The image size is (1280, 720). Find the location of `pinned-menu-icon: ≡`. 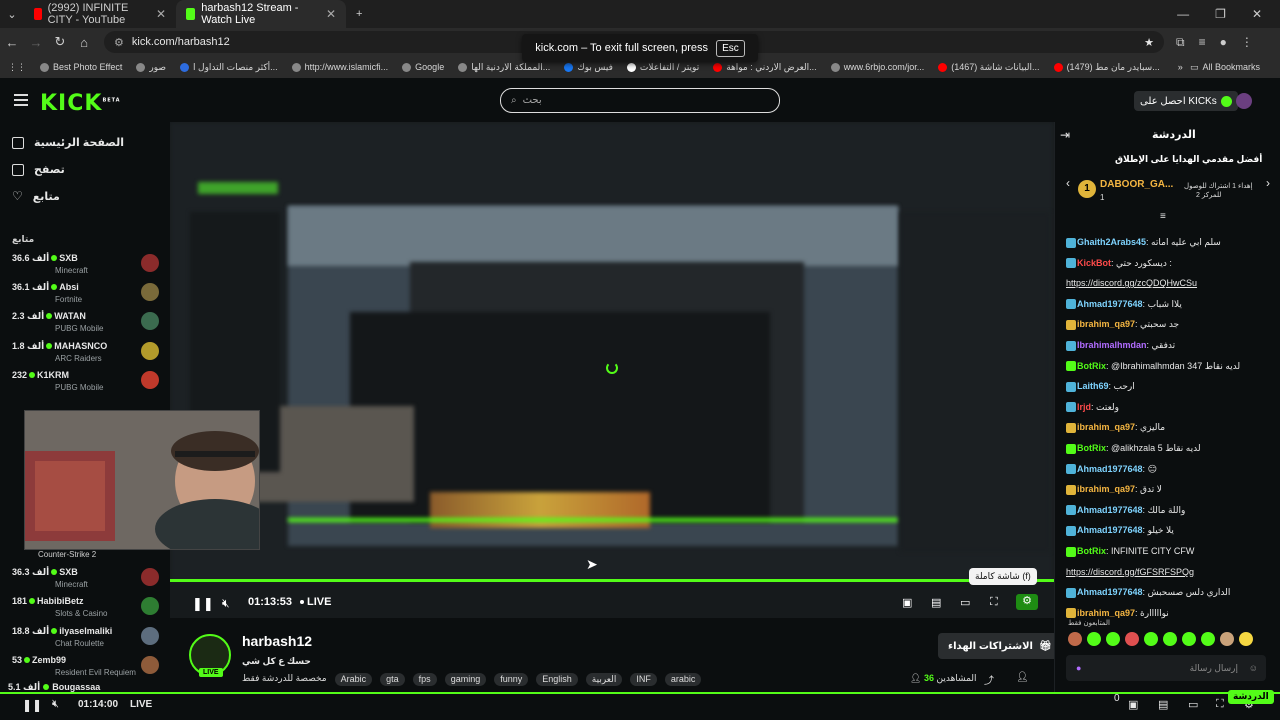

pinned-menu-icon: ≡ is located at coordinates (1163, 216).